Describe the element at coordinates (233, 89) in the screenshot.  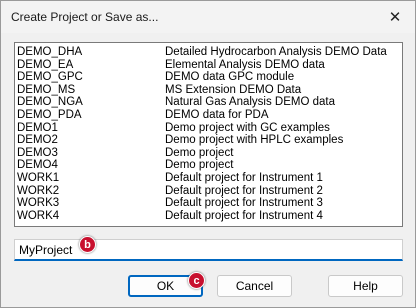
I see `project-description: MS Extension DEMO Data` at that location.